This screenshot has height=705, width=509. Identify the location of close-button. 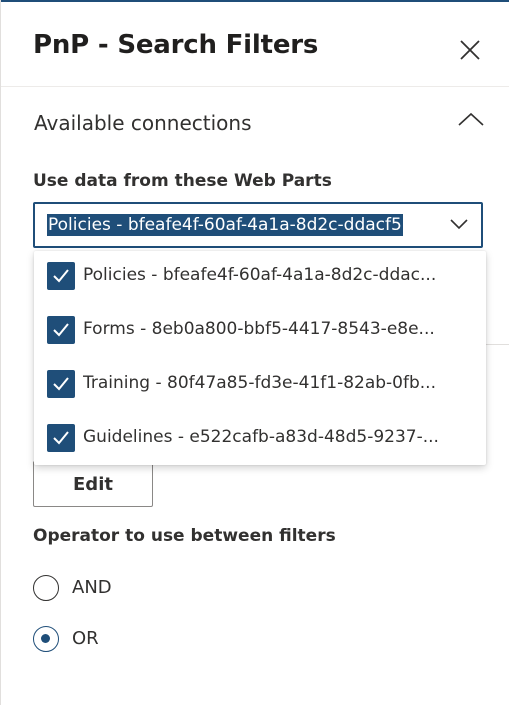
(470, 50).